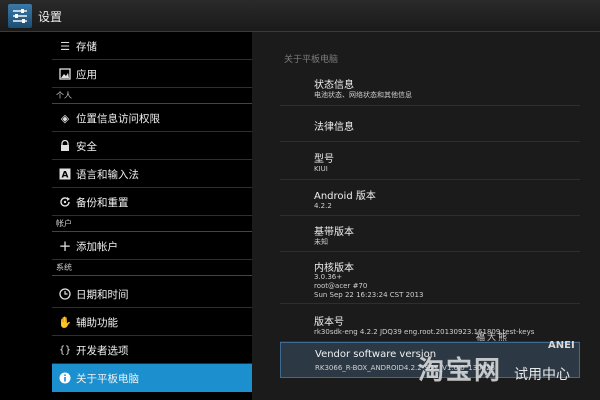  Describe the element at coordinates (324, 159) in the screenshot. I see `entry-title: 型号` at that location.